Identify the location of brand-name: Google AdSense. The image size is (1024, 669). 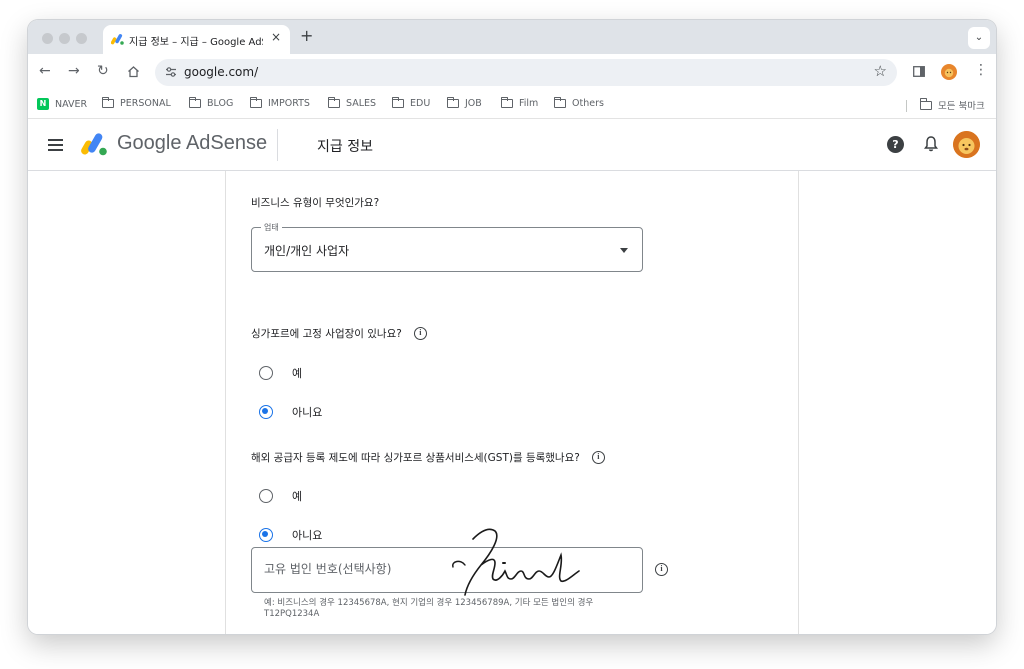
(192, 143).